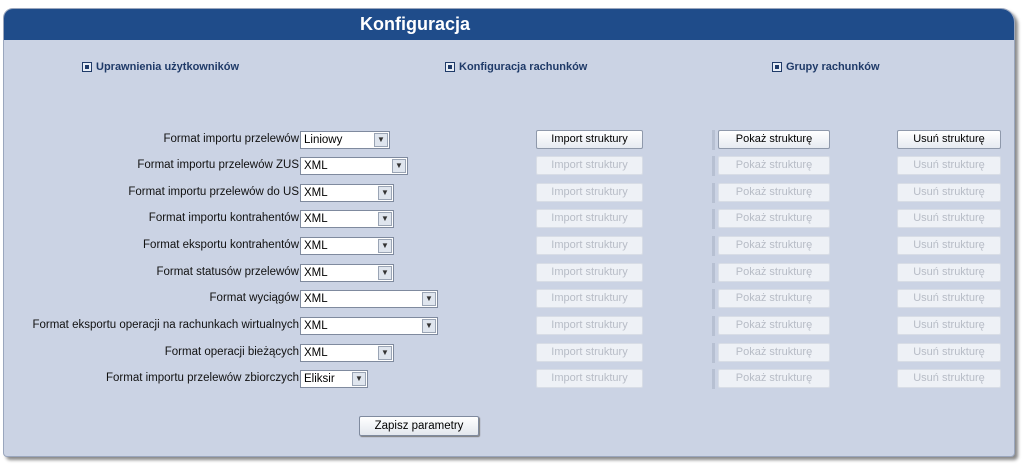 This screenshot has width=1023, height=466. What do you see at coordinates (168, 67) in the screenshot?
I see `nav-link-users-label: Uprawnienia użytkowników` at bounding box center [168, 67].